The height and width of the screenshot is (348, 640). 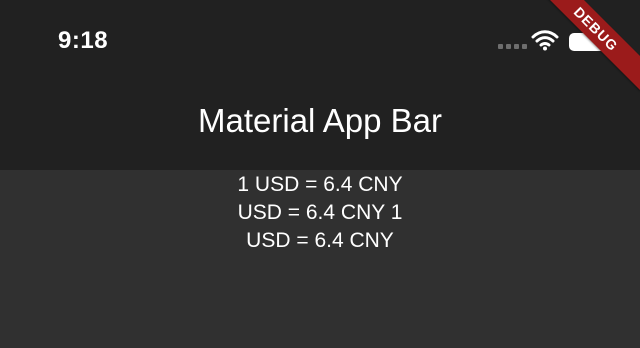 I want to click on status-time: 9:18, so click(x=83, y=40).